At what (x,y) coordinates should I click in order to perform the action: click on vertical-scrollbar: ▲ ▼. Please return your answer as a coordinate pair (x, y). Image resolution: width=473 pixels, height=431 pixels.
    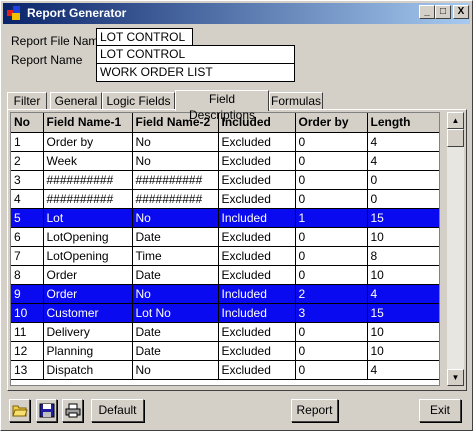
    Looking at the image, I should click on (455, 249).